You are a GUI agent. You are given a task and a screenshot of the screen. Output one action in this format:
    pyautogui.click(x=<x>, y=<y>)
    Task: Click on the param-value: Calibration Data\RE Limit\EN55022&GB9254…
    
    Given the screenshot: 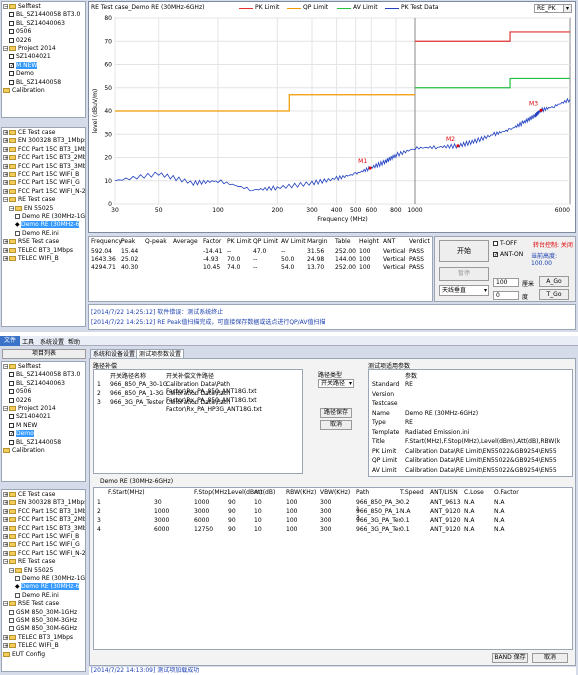 What is the action you would take?
    pyautogui.click(x=481, y=460)
    